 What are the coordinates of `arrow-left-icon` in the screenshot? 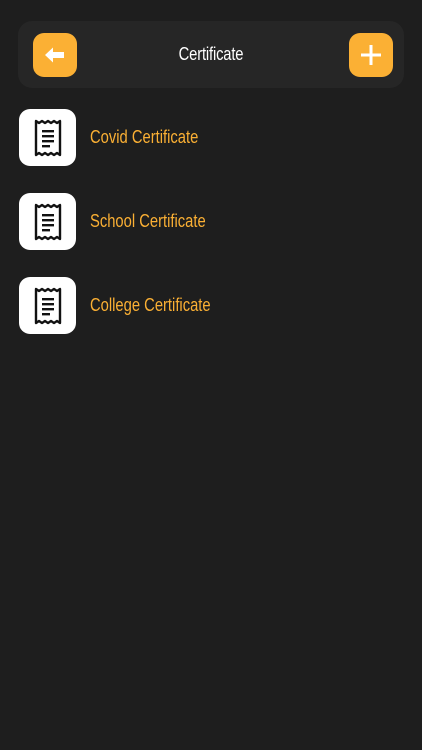 It's located at (54, 55).